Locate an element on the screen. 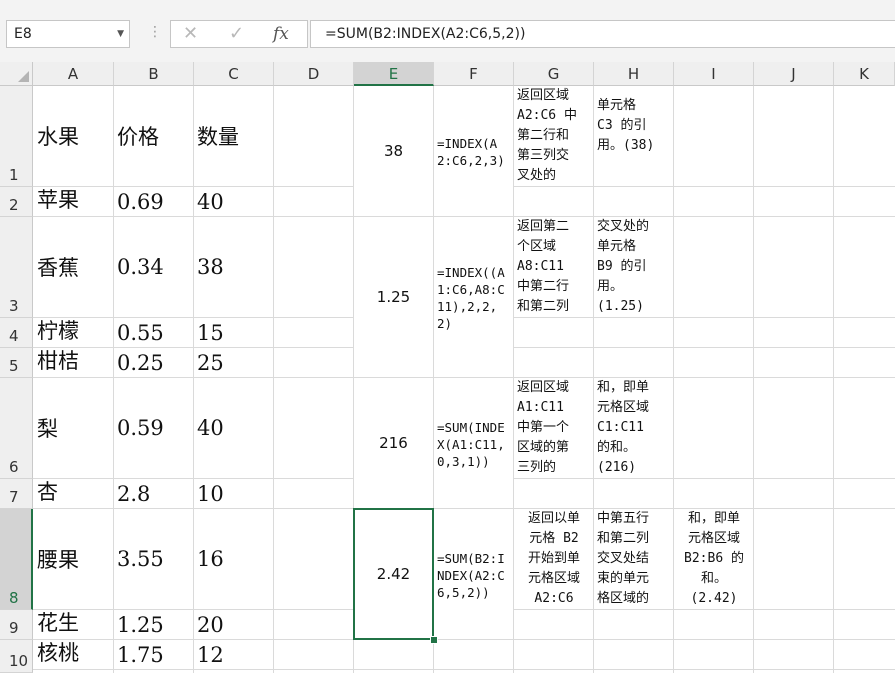  description-g8: 返回以单 元格 B2 开始到单 元格区域 A2:C6 is located at coordinates (553, 559).